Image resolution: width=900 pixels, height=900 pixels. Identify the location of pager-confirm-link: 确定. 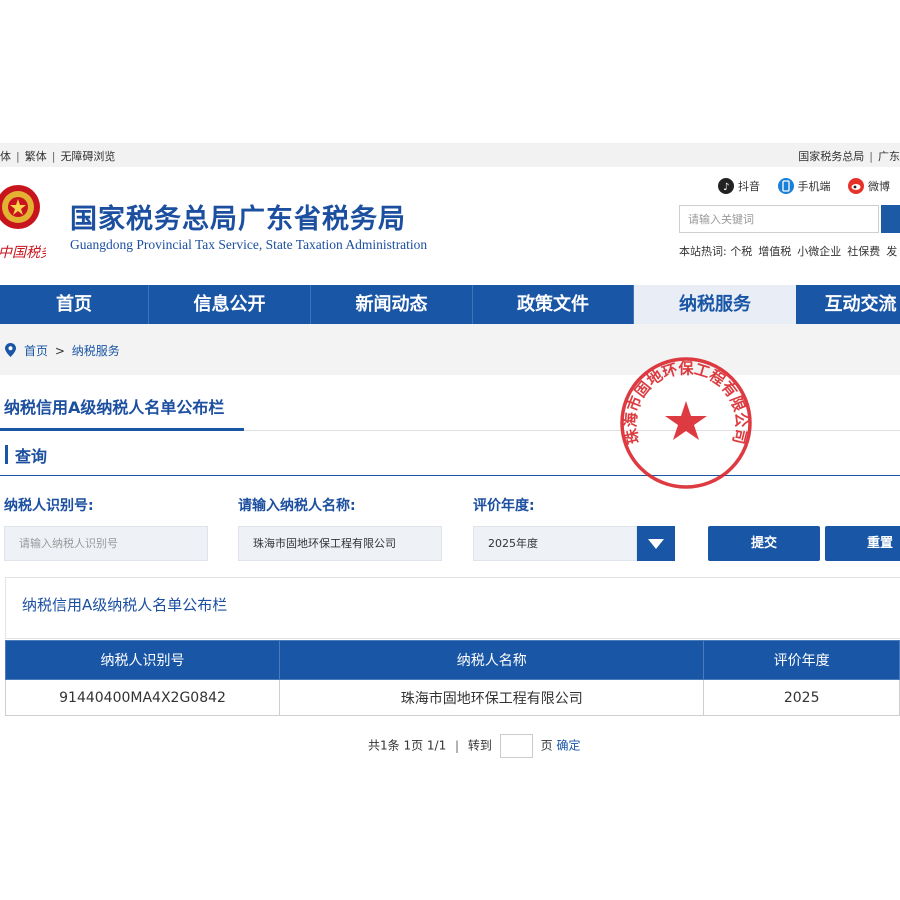
(568, 746).